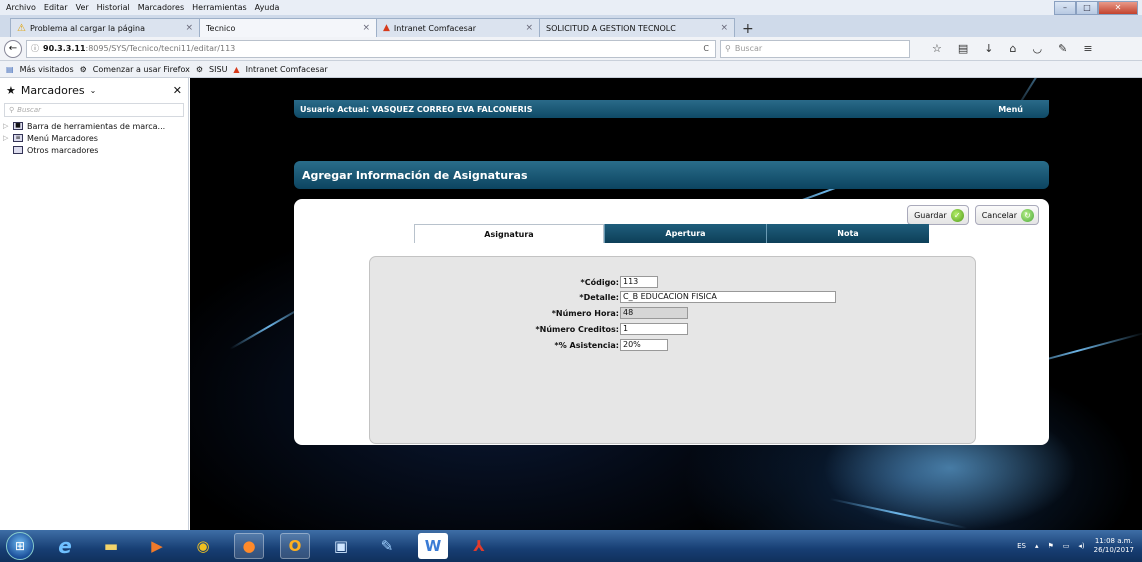 The height and width of the screenshot is (562, 1142). I want to click on sidebar-header: ★ Marcadores ⌄ ✕, so click(94, 90).